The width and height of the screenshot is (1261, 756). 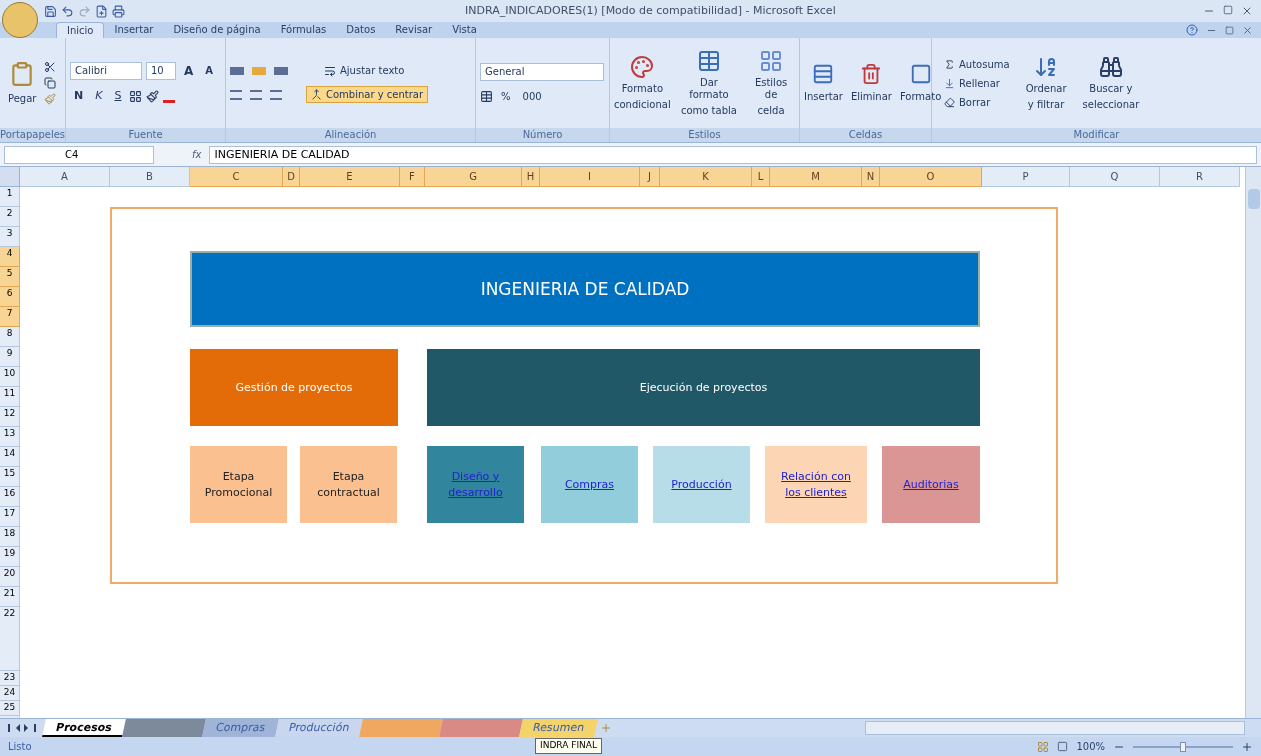 I want to click on ribbon-tab: Diseño de página, so click(x=217, y=30).